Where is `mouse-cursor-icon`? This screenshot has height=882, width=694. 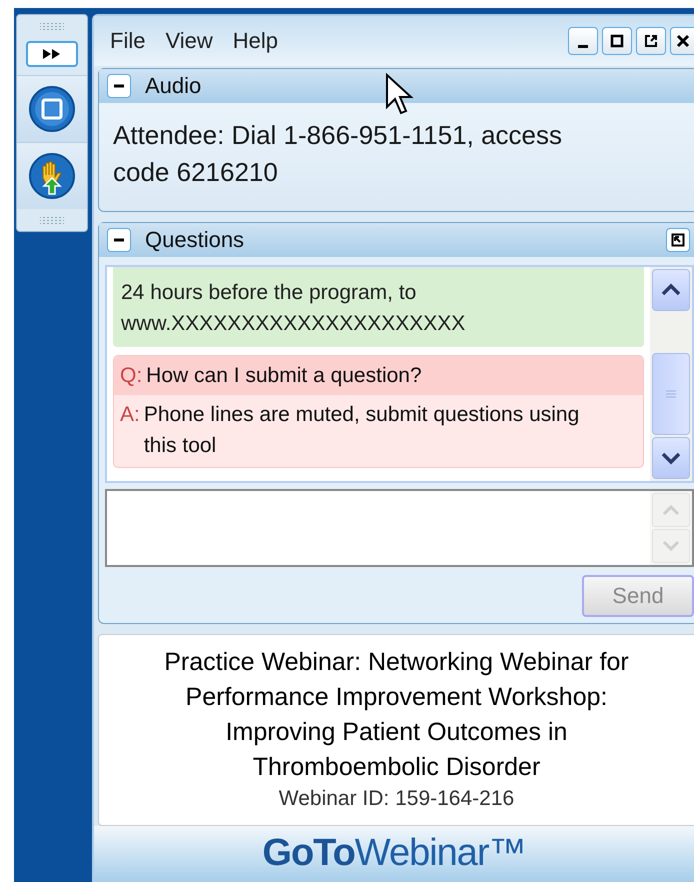
mouse-cursor-icon is located at coordinates (400, 95).